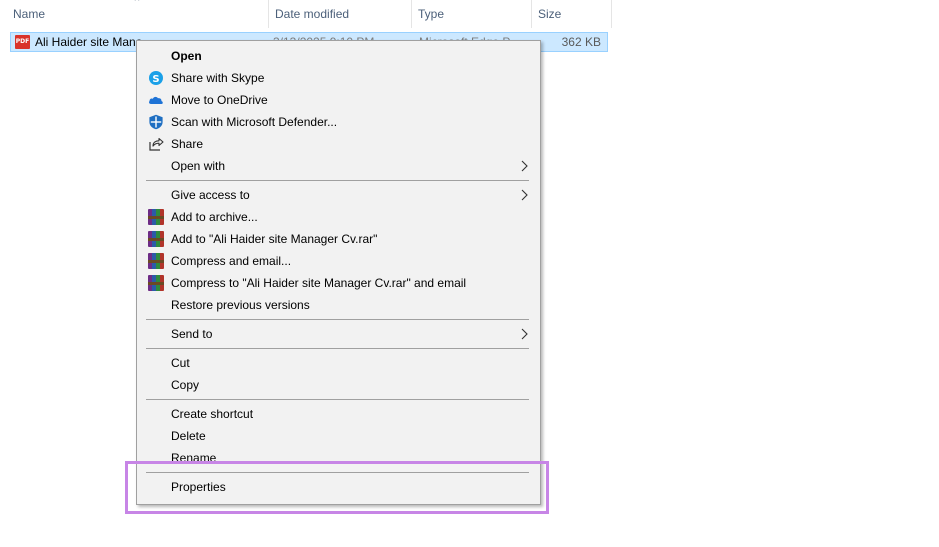  I want to click on menu-item-copy: Copy, so click(338, 385).